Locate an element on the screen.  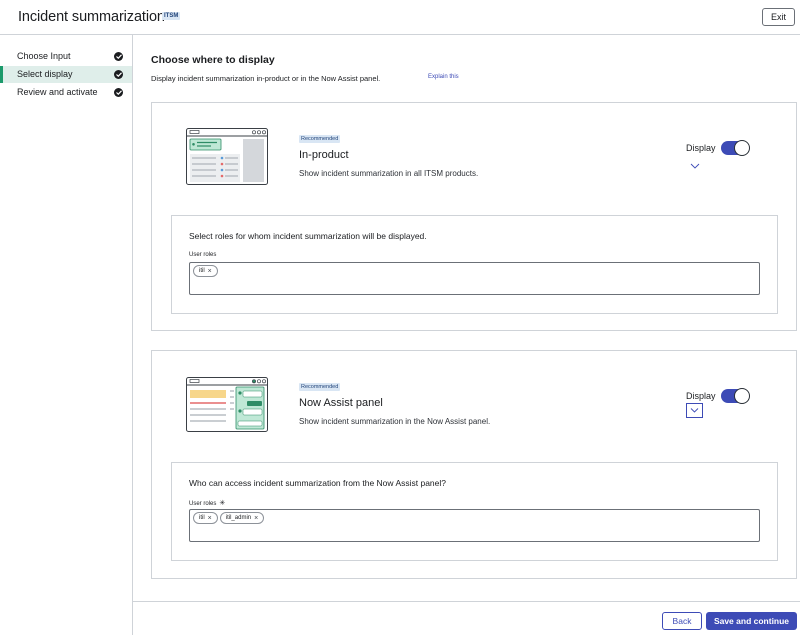
role-chip: itil_admin × is located at coordinates (242, 518).